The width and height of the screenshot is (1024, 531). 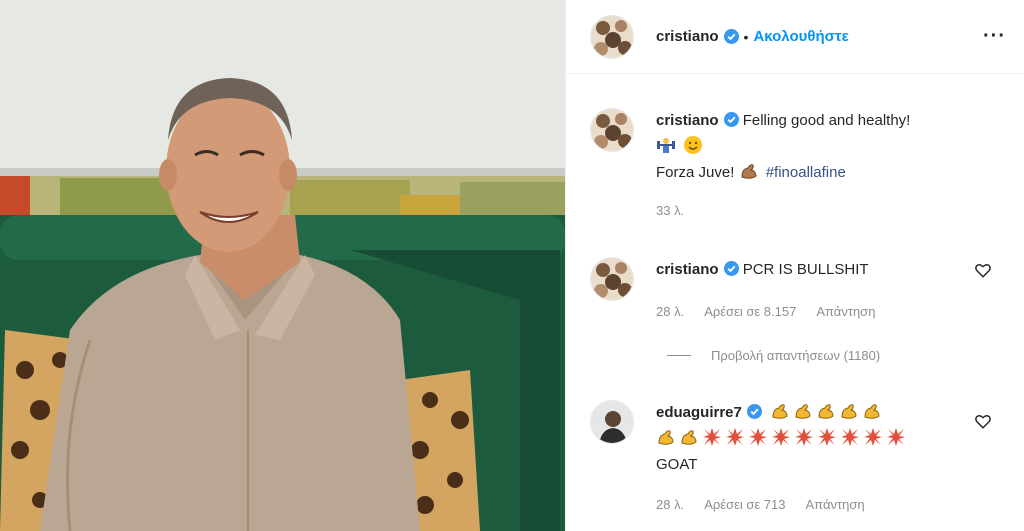 I want to click on comment-author-username: cristiano, so click(x=687, y=269).